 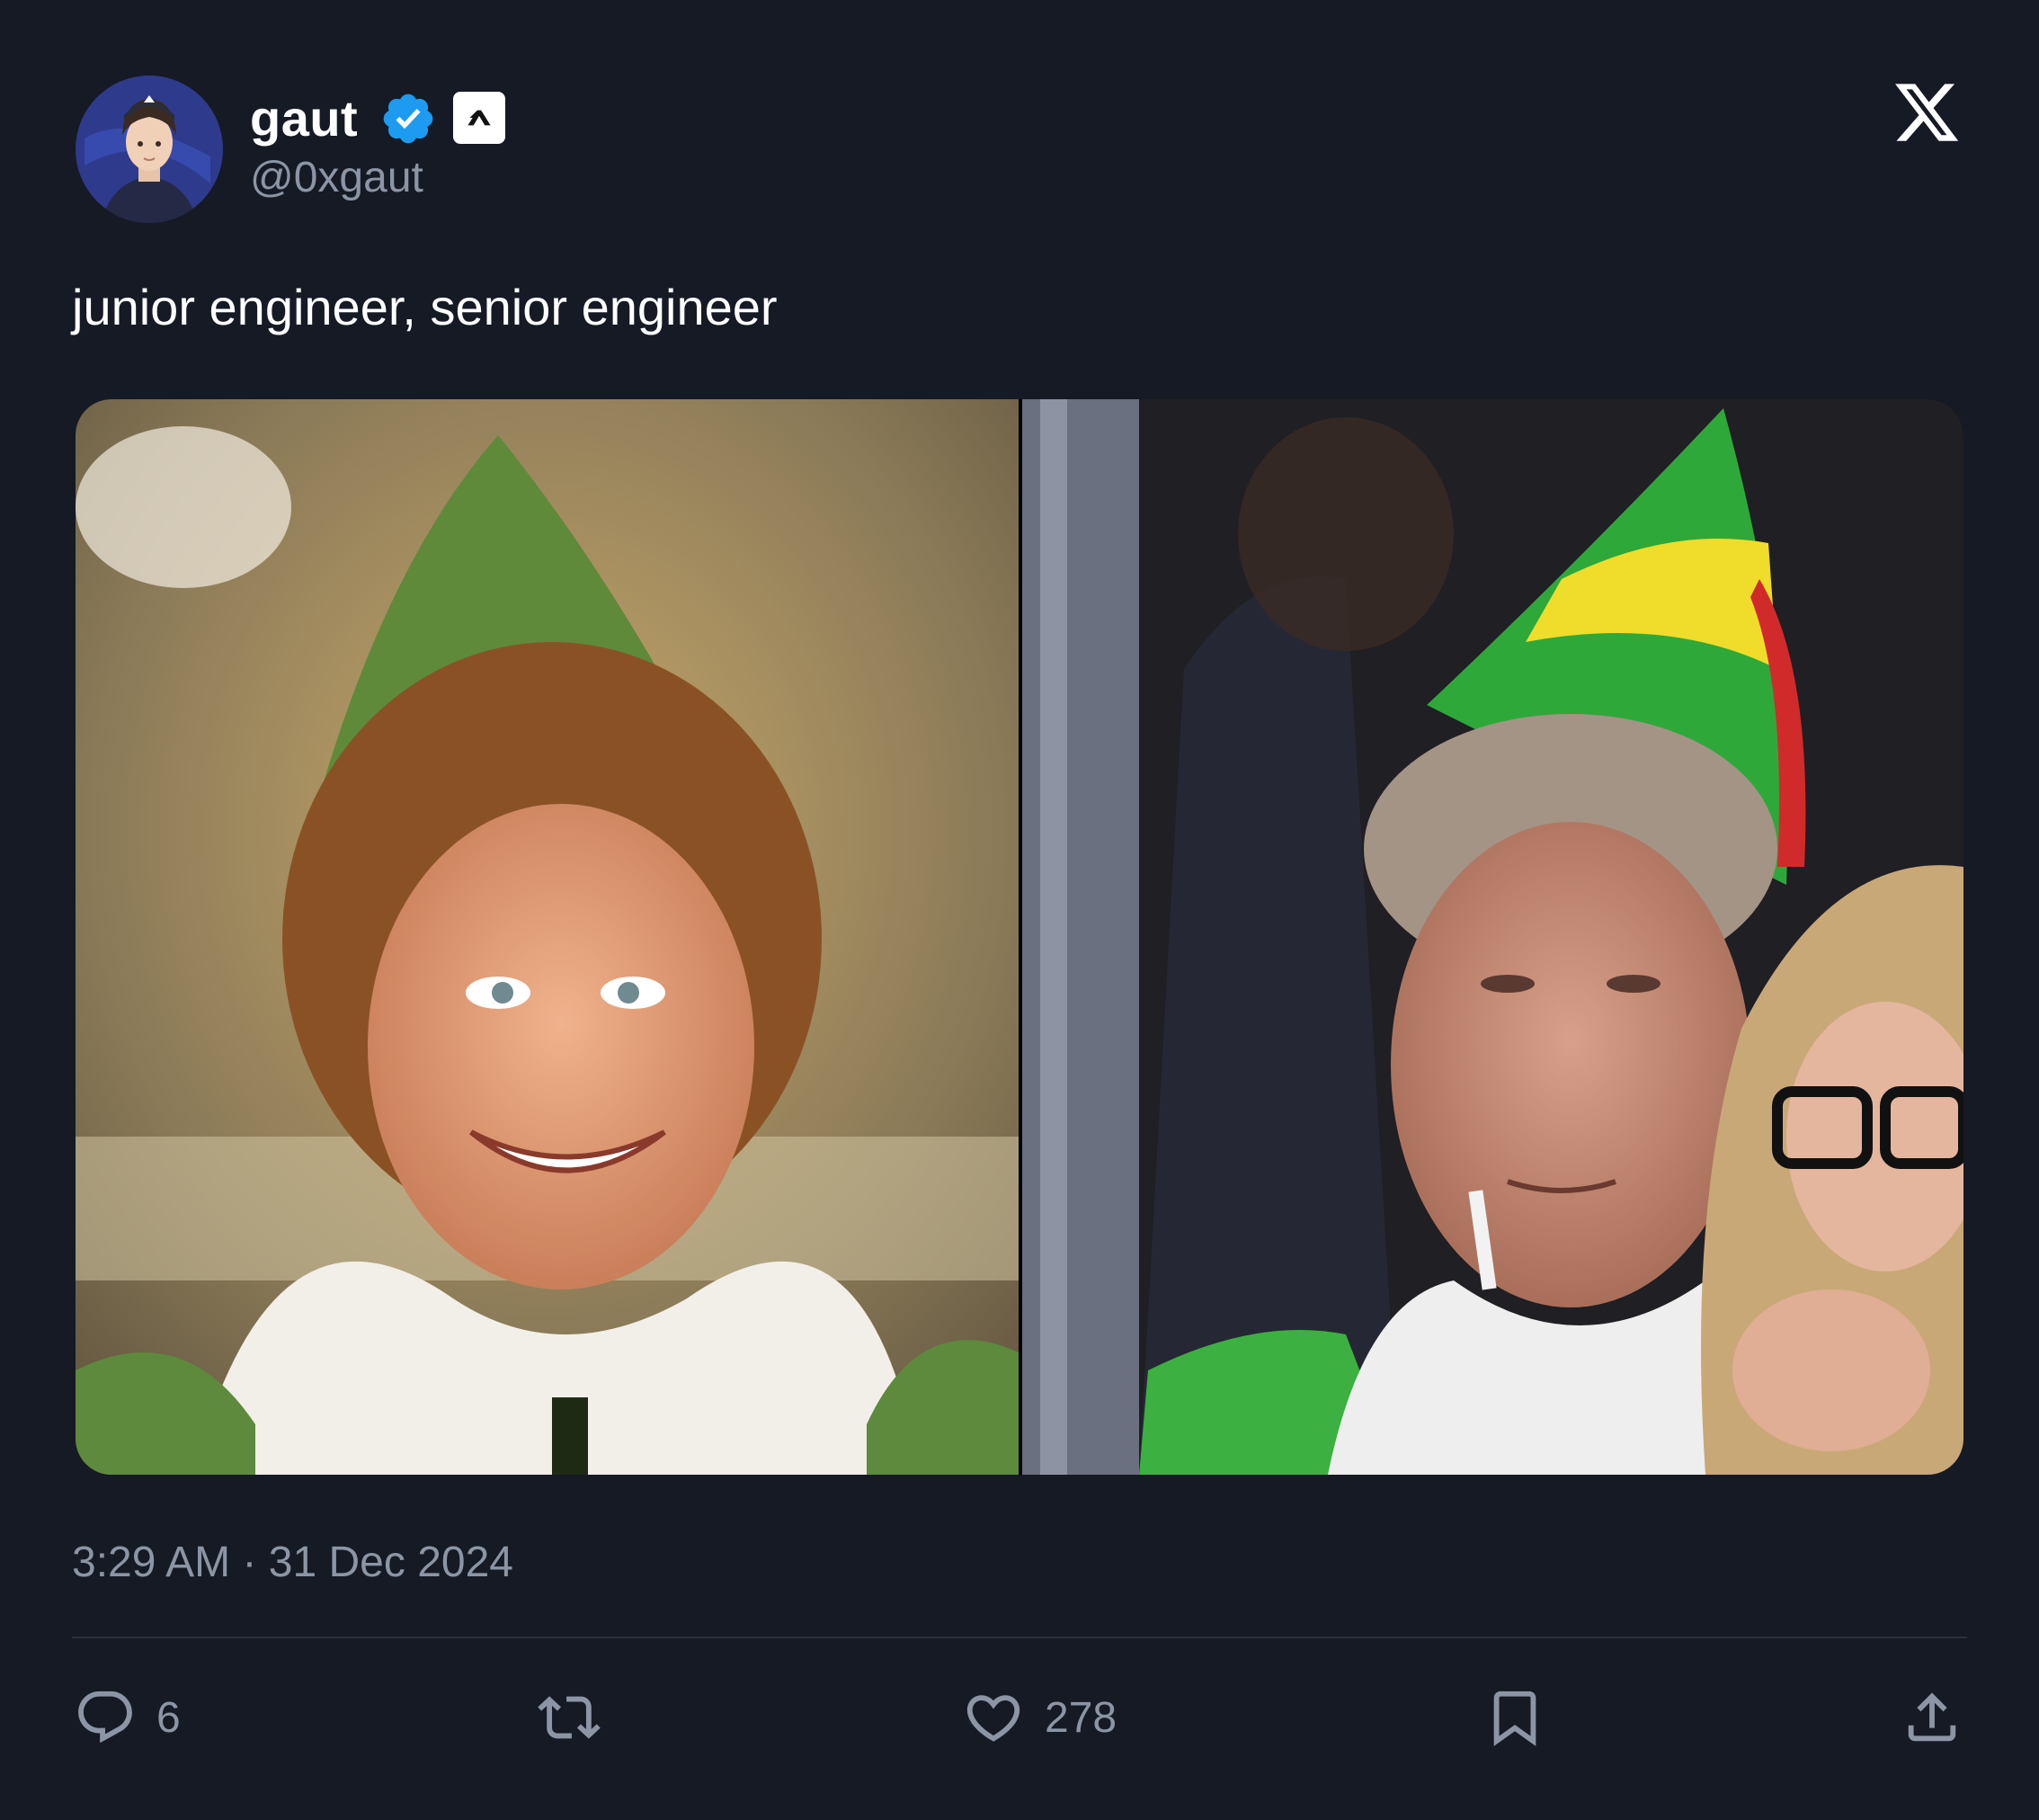 I want to click on avatar-illustration-icon, so click(x=149, y=149).